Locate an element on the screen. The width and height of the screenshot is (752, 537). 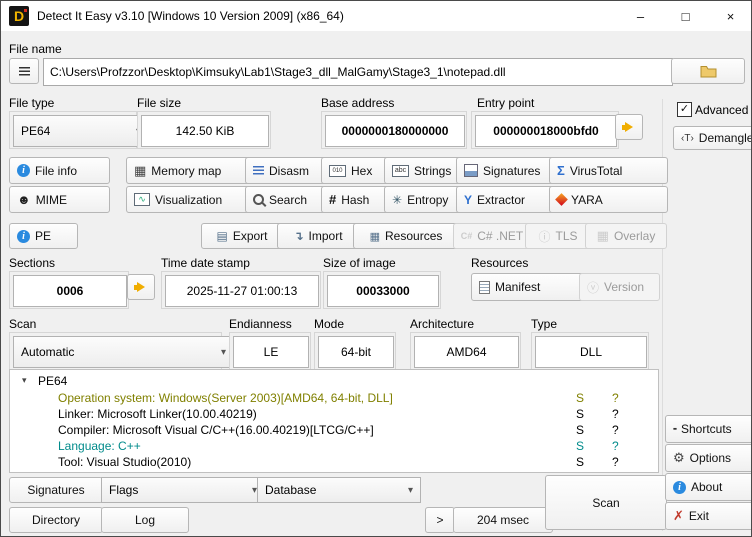
memory-map-button: ▦ Memory map is located at coordinates (189, 170).